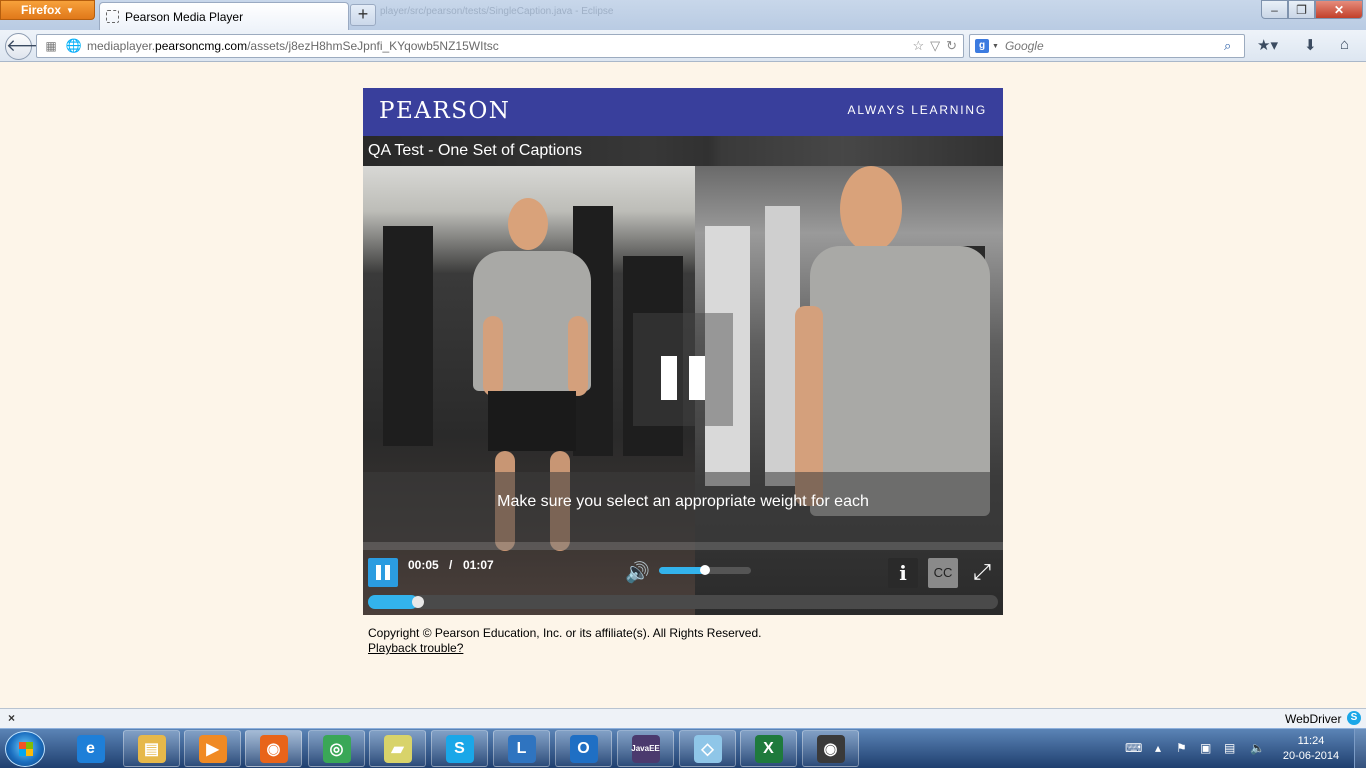 The width and height of the screenshot is (1366, 768). Describe the element at coordinates (41, 10) in the screenshot. I see `firefox-menu-label: Firefox` at that location.